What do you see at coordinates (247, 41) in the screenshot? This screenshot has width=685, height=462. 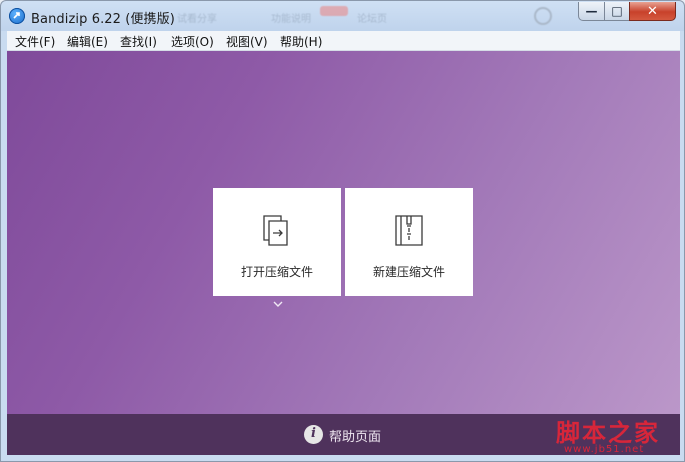 I see `menu-view: 视图(V)` at bounding box center [247, 41].